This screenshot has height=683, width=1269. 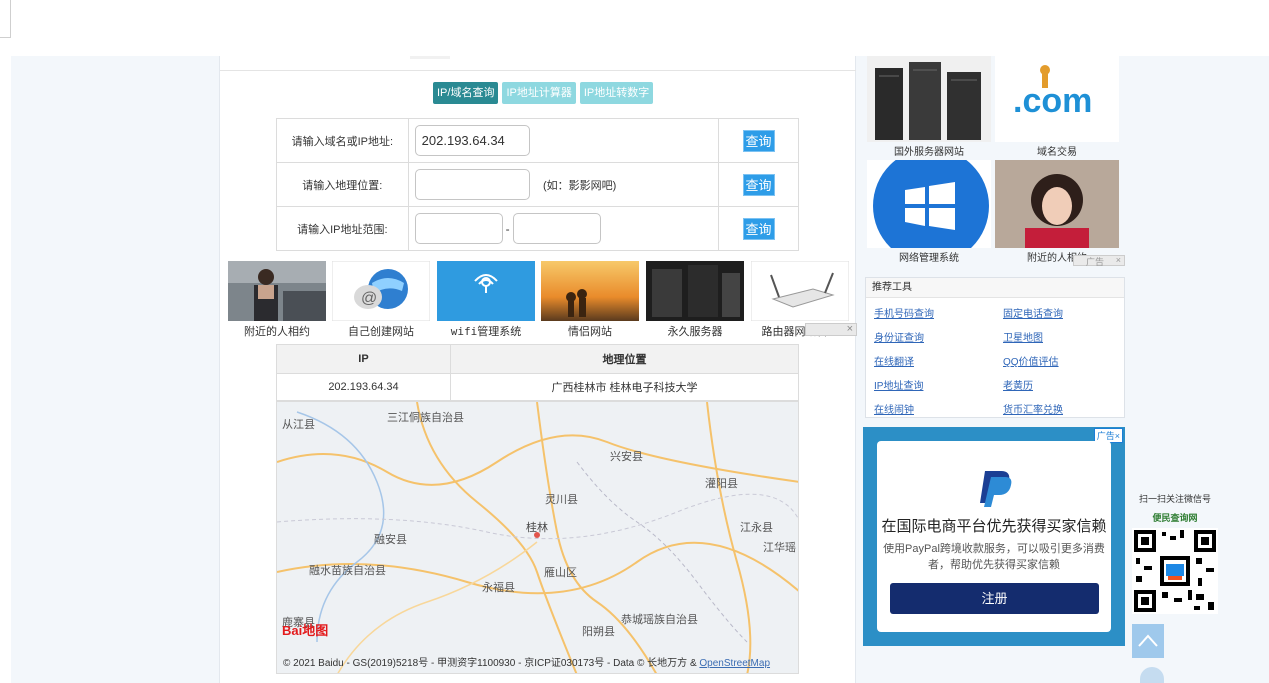 I want to click on map-place: 雁山区, so click(x=560, y=573).